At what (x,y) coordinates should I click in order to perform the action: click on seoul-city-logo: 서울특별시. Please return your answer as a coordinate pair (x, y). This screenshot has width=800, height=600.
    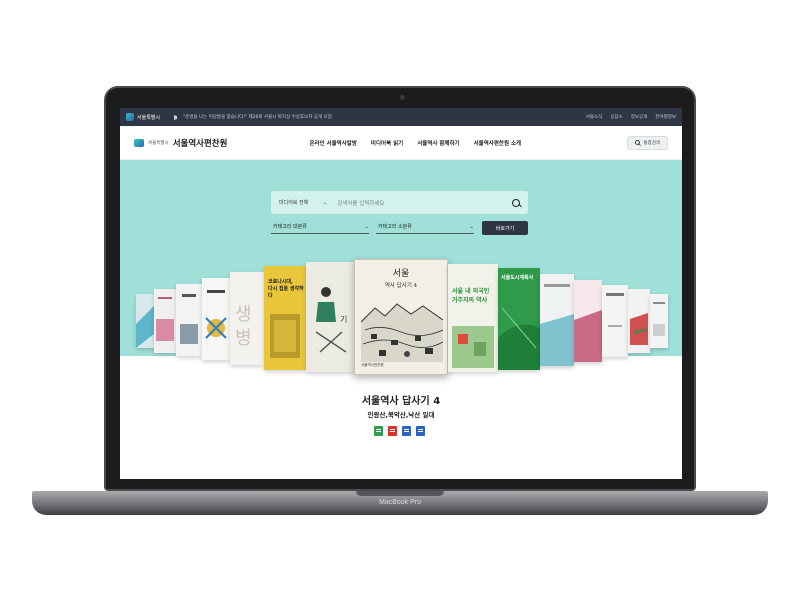
    Looking at the image, I should click on (143, 117).